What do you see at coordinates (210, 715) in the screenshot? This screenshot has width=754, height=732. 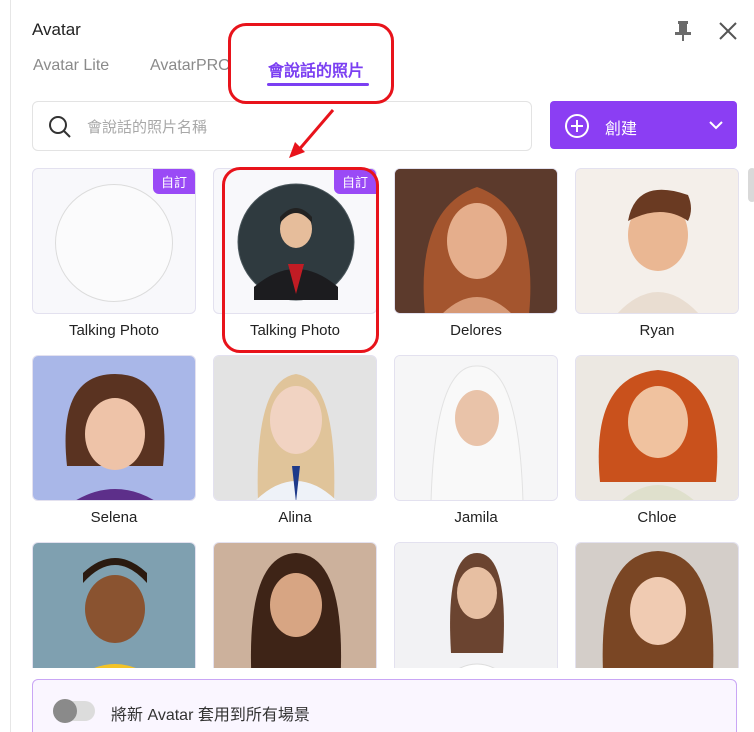 I see `apply-all-label: 將新 Avatar 套用到所有場景` at bounding box center [210, 715].